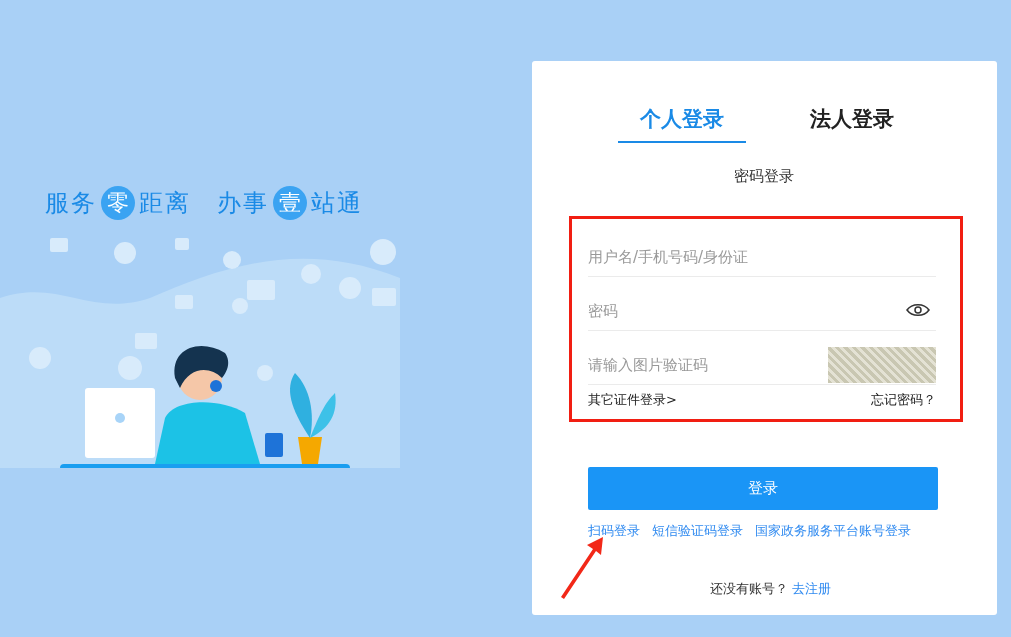  What do you see at coordinates (749, 589) in the screenshot?
I see `register-prompt: 还没有账号？` at bounding box center [749, 589].